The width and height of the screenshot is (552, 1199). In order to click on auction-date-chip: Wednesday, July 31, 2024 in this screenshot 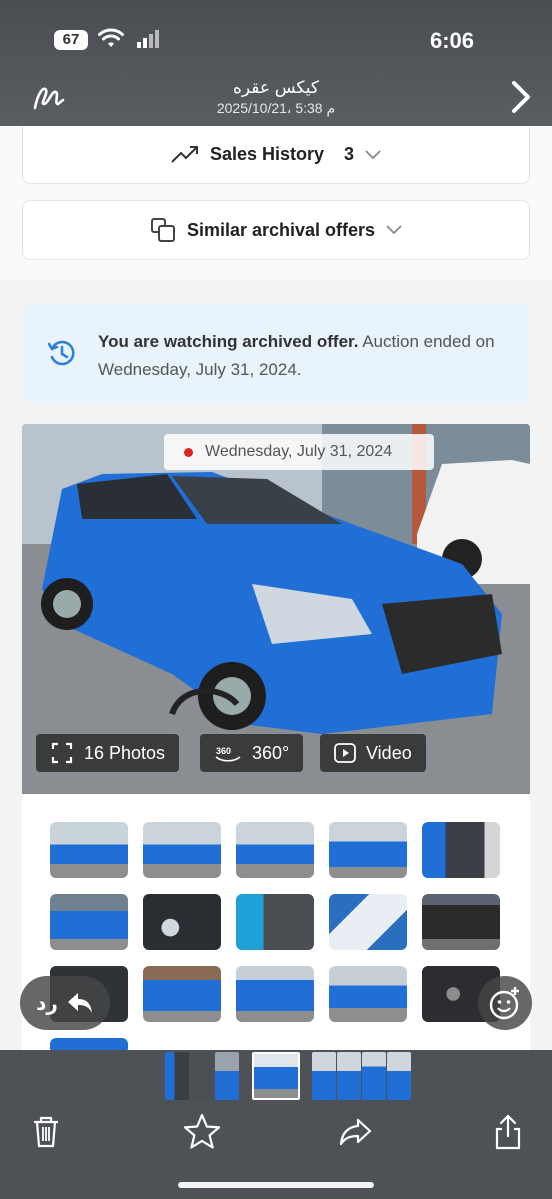, I will do `click(299, 452)`.